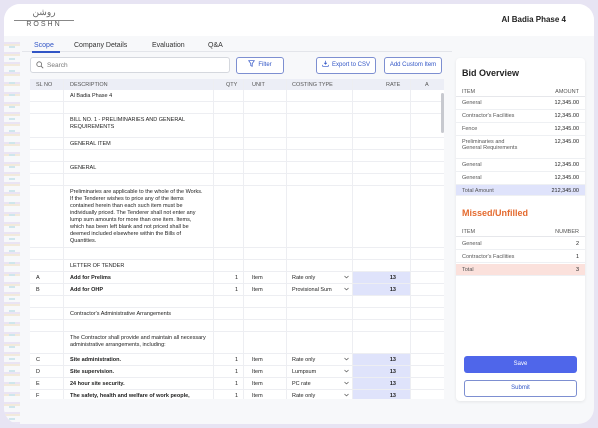 The image size is (598, 428). Describe the element at coordinates (44, 45) in the screenshot. I see `tab-scope: Scope` at that location.